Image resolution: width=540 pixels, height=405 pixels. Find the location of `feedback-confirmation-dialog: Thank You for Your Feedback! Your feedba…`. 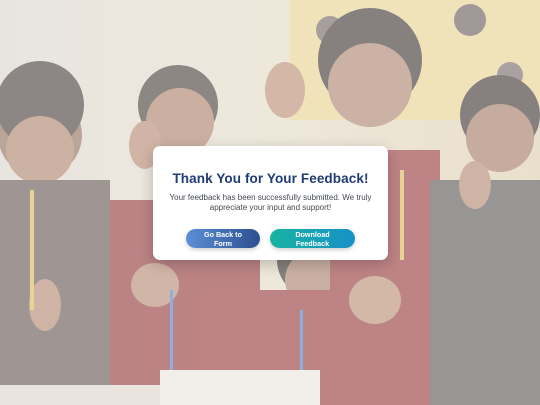

feedback-confirmation-dialog: Thank You for Your Feedback! Your feedba… is located at coordinates (270, 203).